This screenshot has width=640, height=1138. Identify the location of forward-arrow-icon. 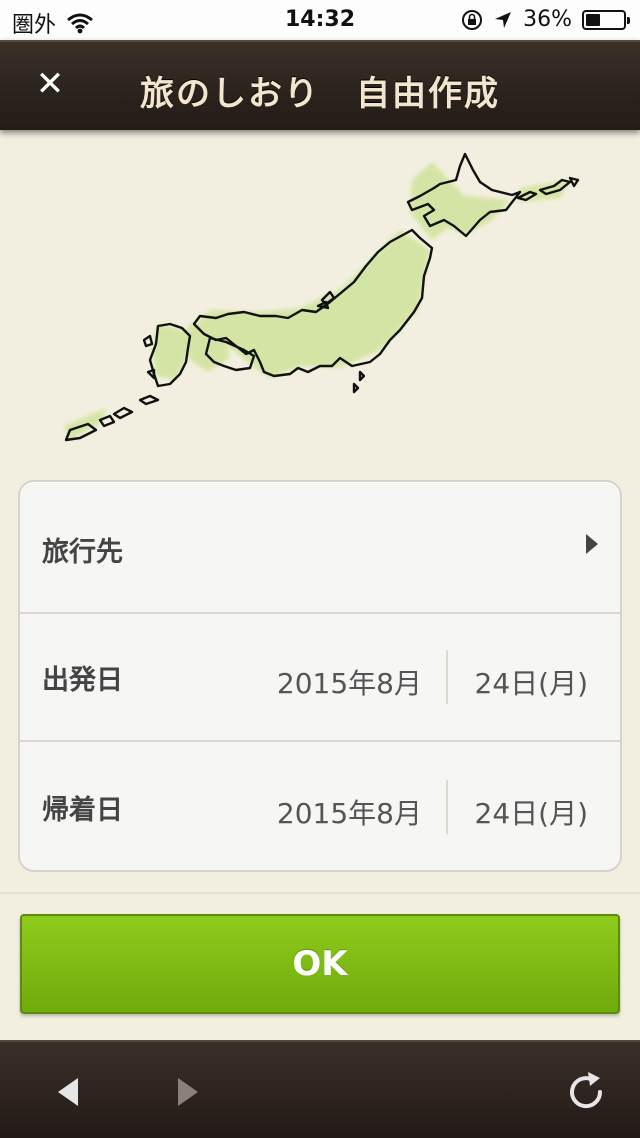
(188, 1092).